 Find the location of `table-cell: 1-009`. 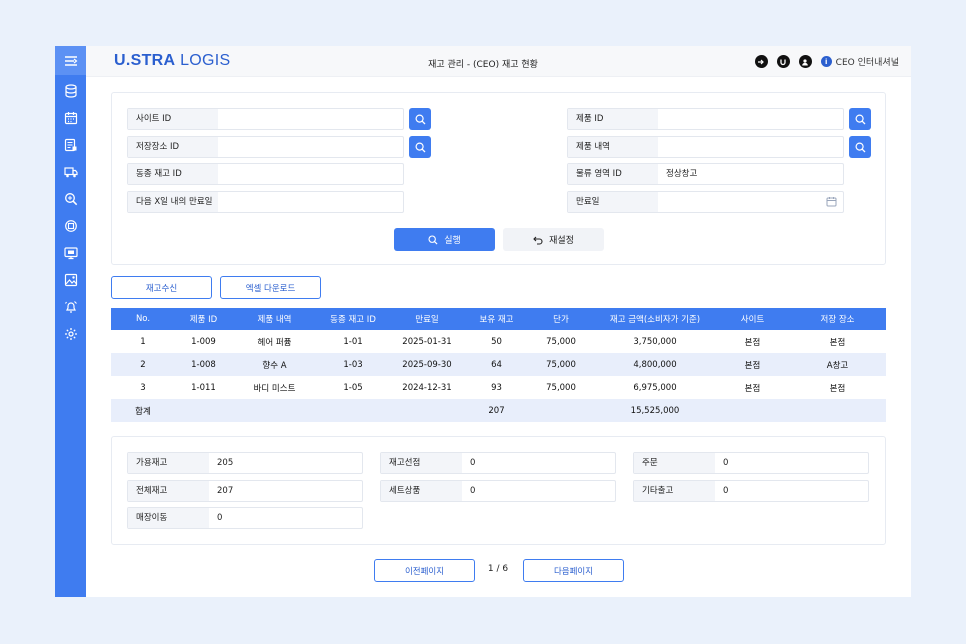

table-cell: 1-009 is located at coordinates (203, 341).